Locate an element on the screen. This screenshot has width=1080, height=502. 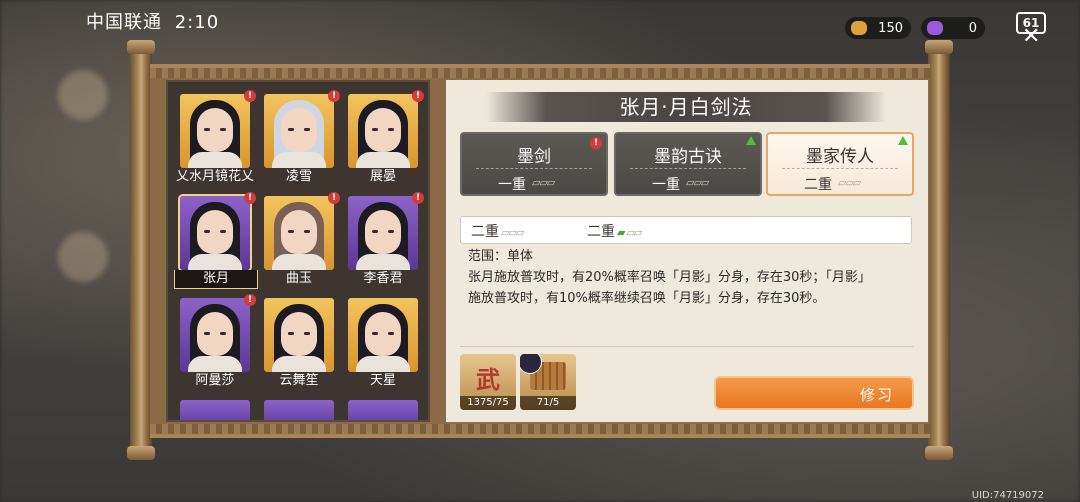
tab-skill-3: 墨家传人 二重 ▱▱▱ is located at coordinates (840, 164).